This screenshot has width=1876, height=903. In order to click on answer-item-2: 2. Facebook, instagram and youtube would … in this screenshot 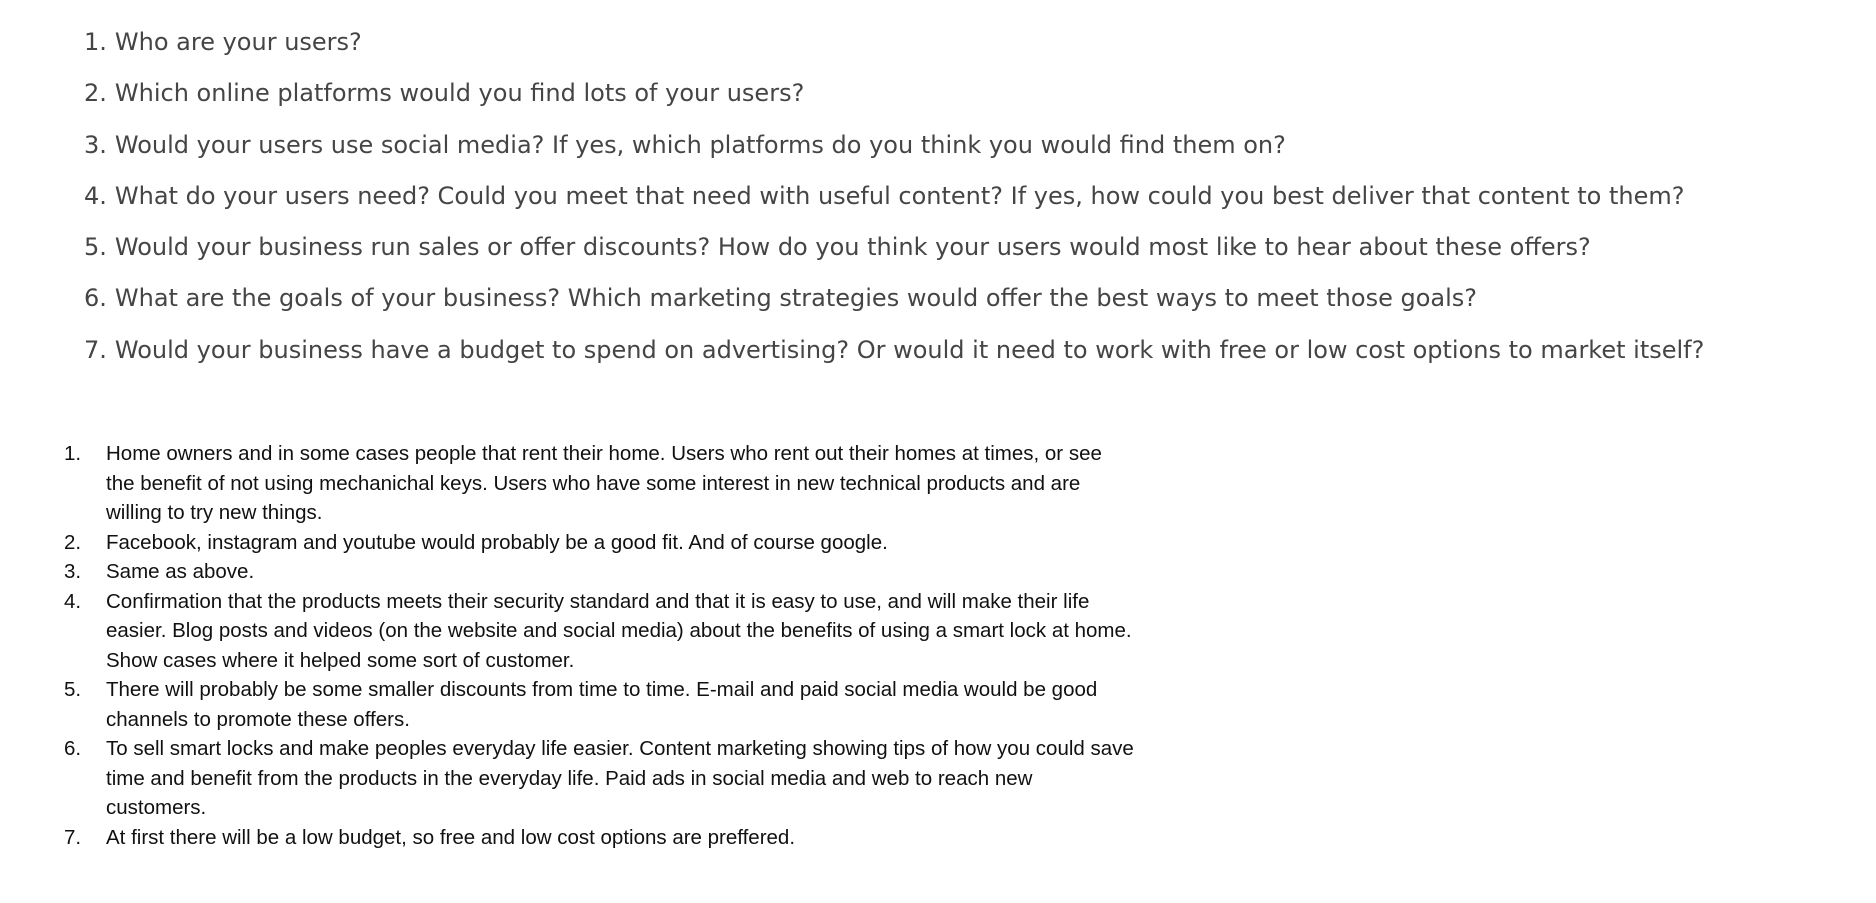, I will do `click(604, 543)`.